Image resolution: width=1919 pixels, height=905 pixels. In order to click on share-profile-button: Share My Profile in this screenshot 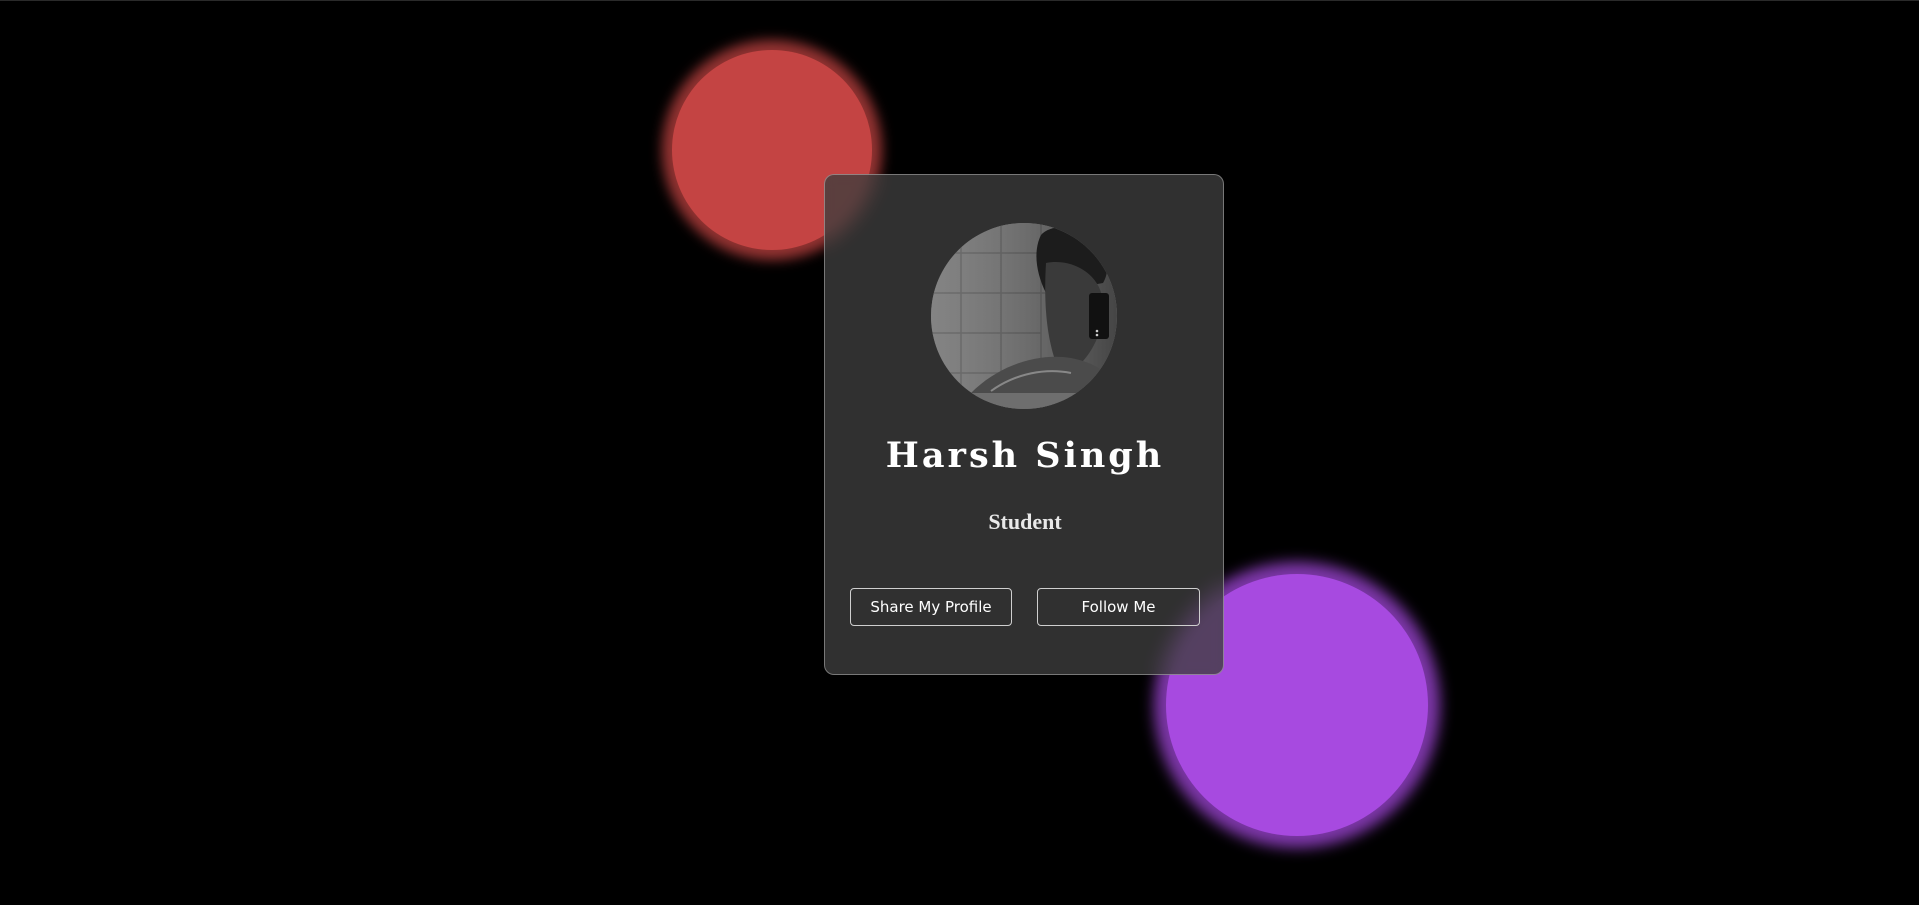, I will do `click(931, 607)`.